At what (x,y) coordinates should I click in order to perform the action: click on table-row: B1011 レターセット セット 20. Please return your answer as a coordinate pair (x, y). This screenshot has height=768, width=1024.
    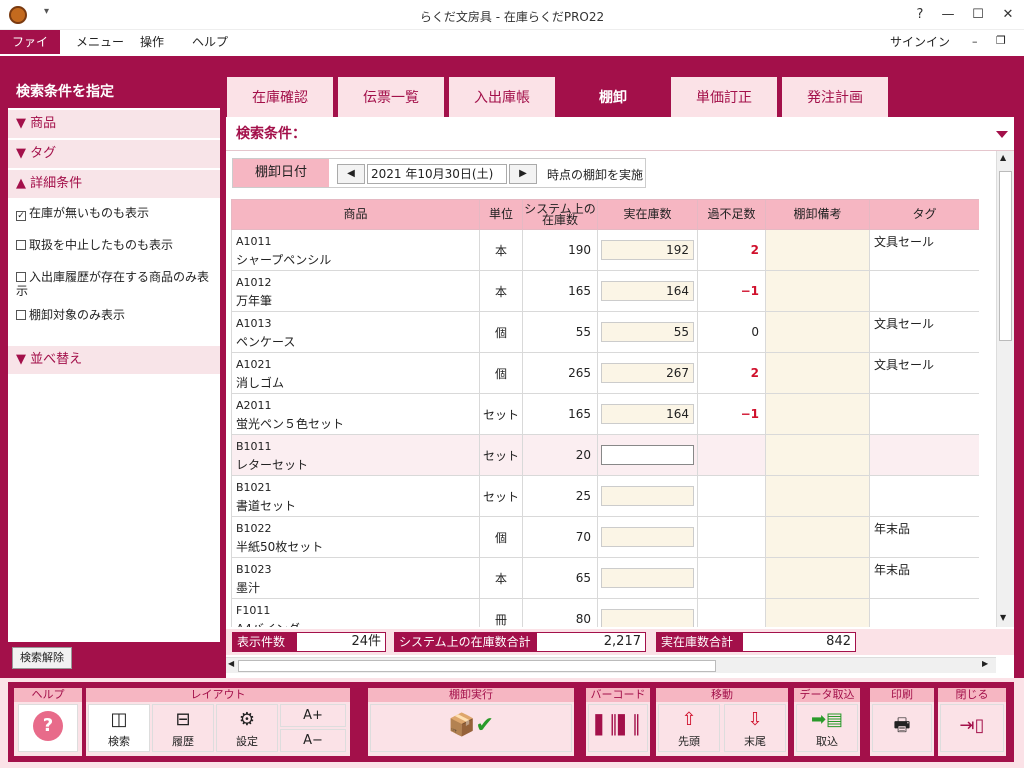
    Looking at the image, I should click on (605, 455).